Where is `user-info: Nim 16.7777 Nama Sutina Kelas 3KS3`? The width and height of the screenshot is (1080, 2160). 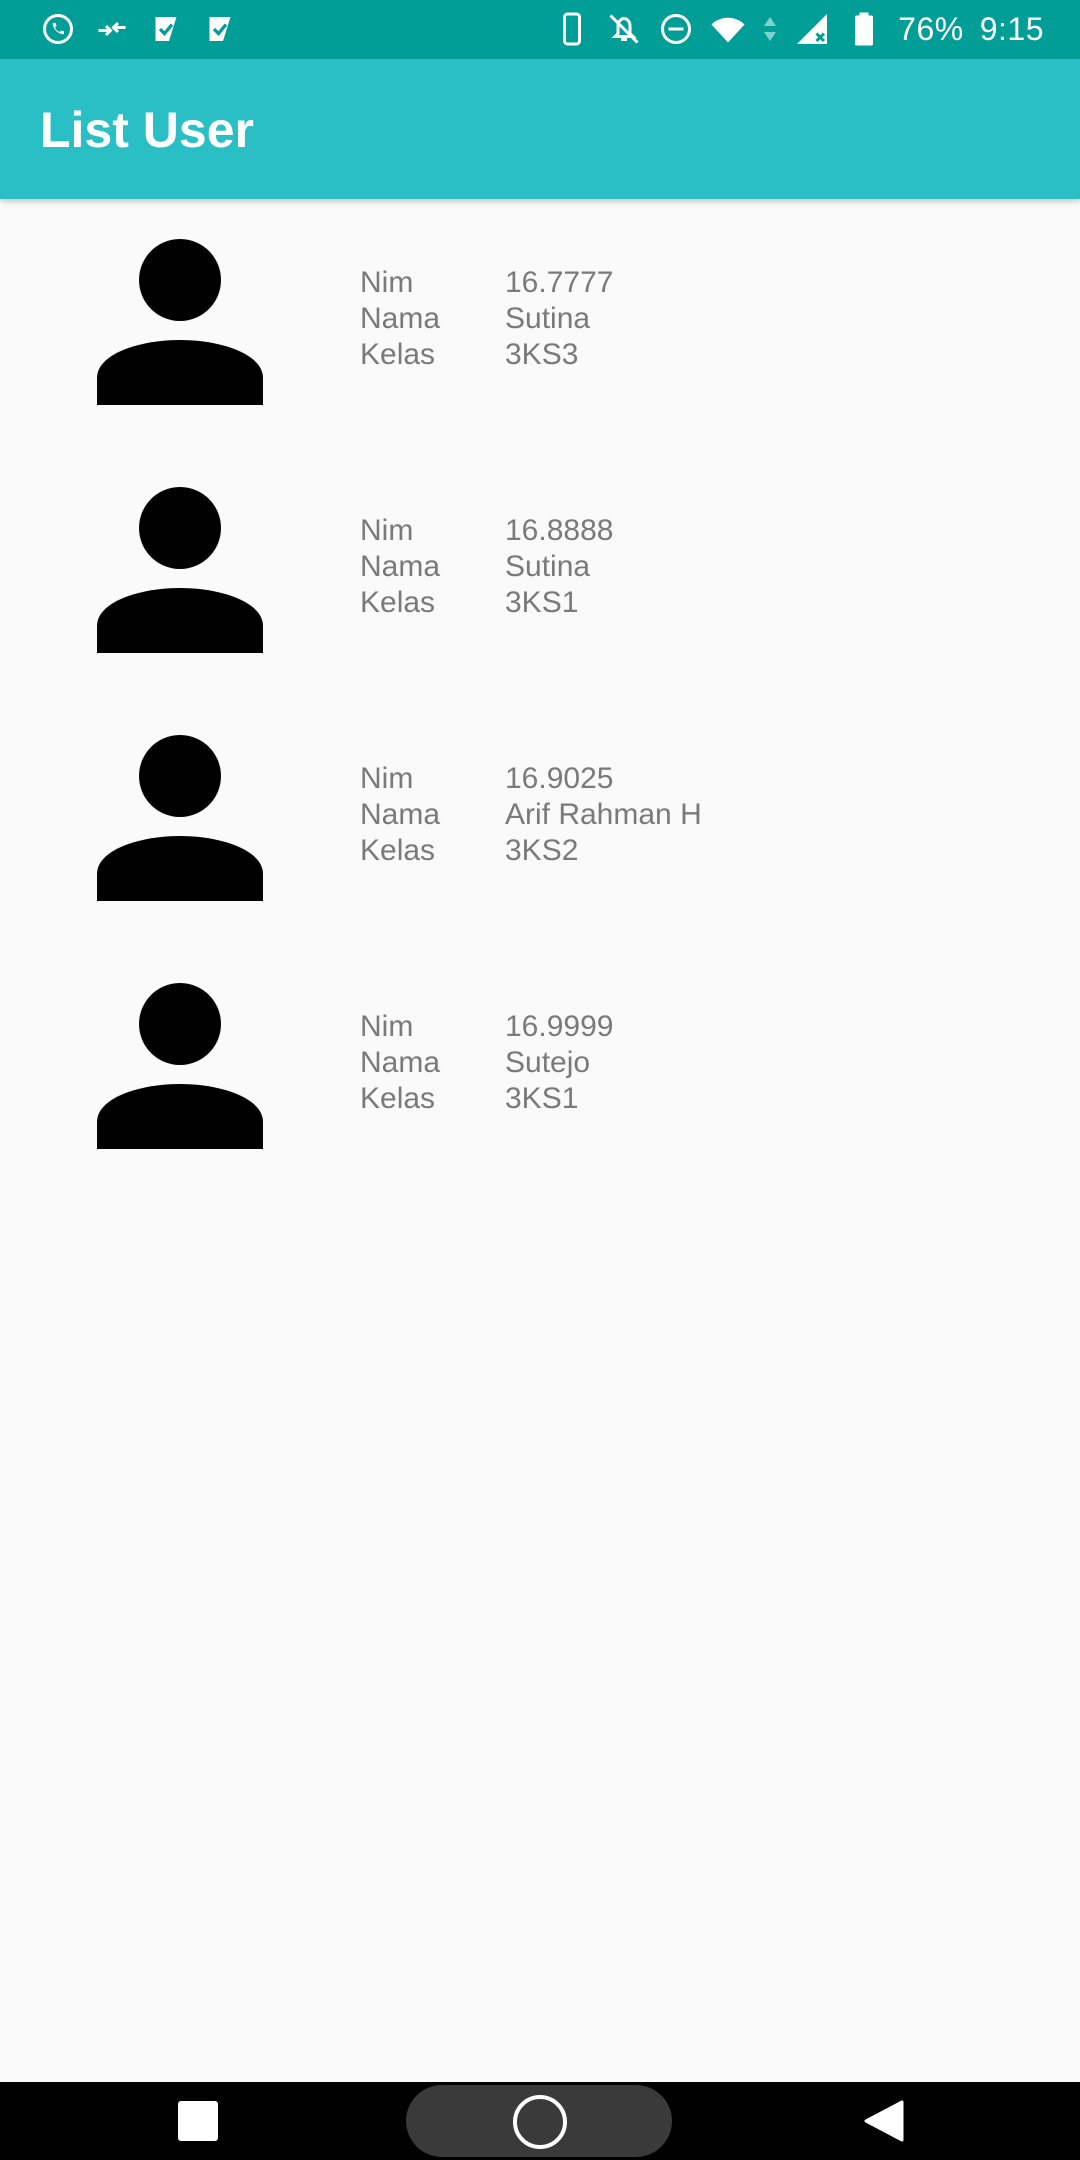 user-info: Nim 16.7777 Nama Sutina Kelas 3KS3 is located at coordinates (486, 319).